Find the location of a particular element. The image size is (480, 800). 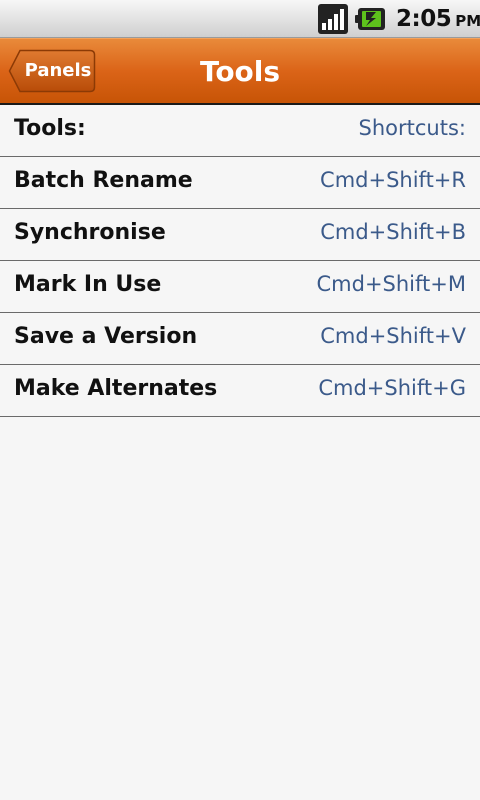

back-button-panels: Panels is located at coordinates (52, 71).